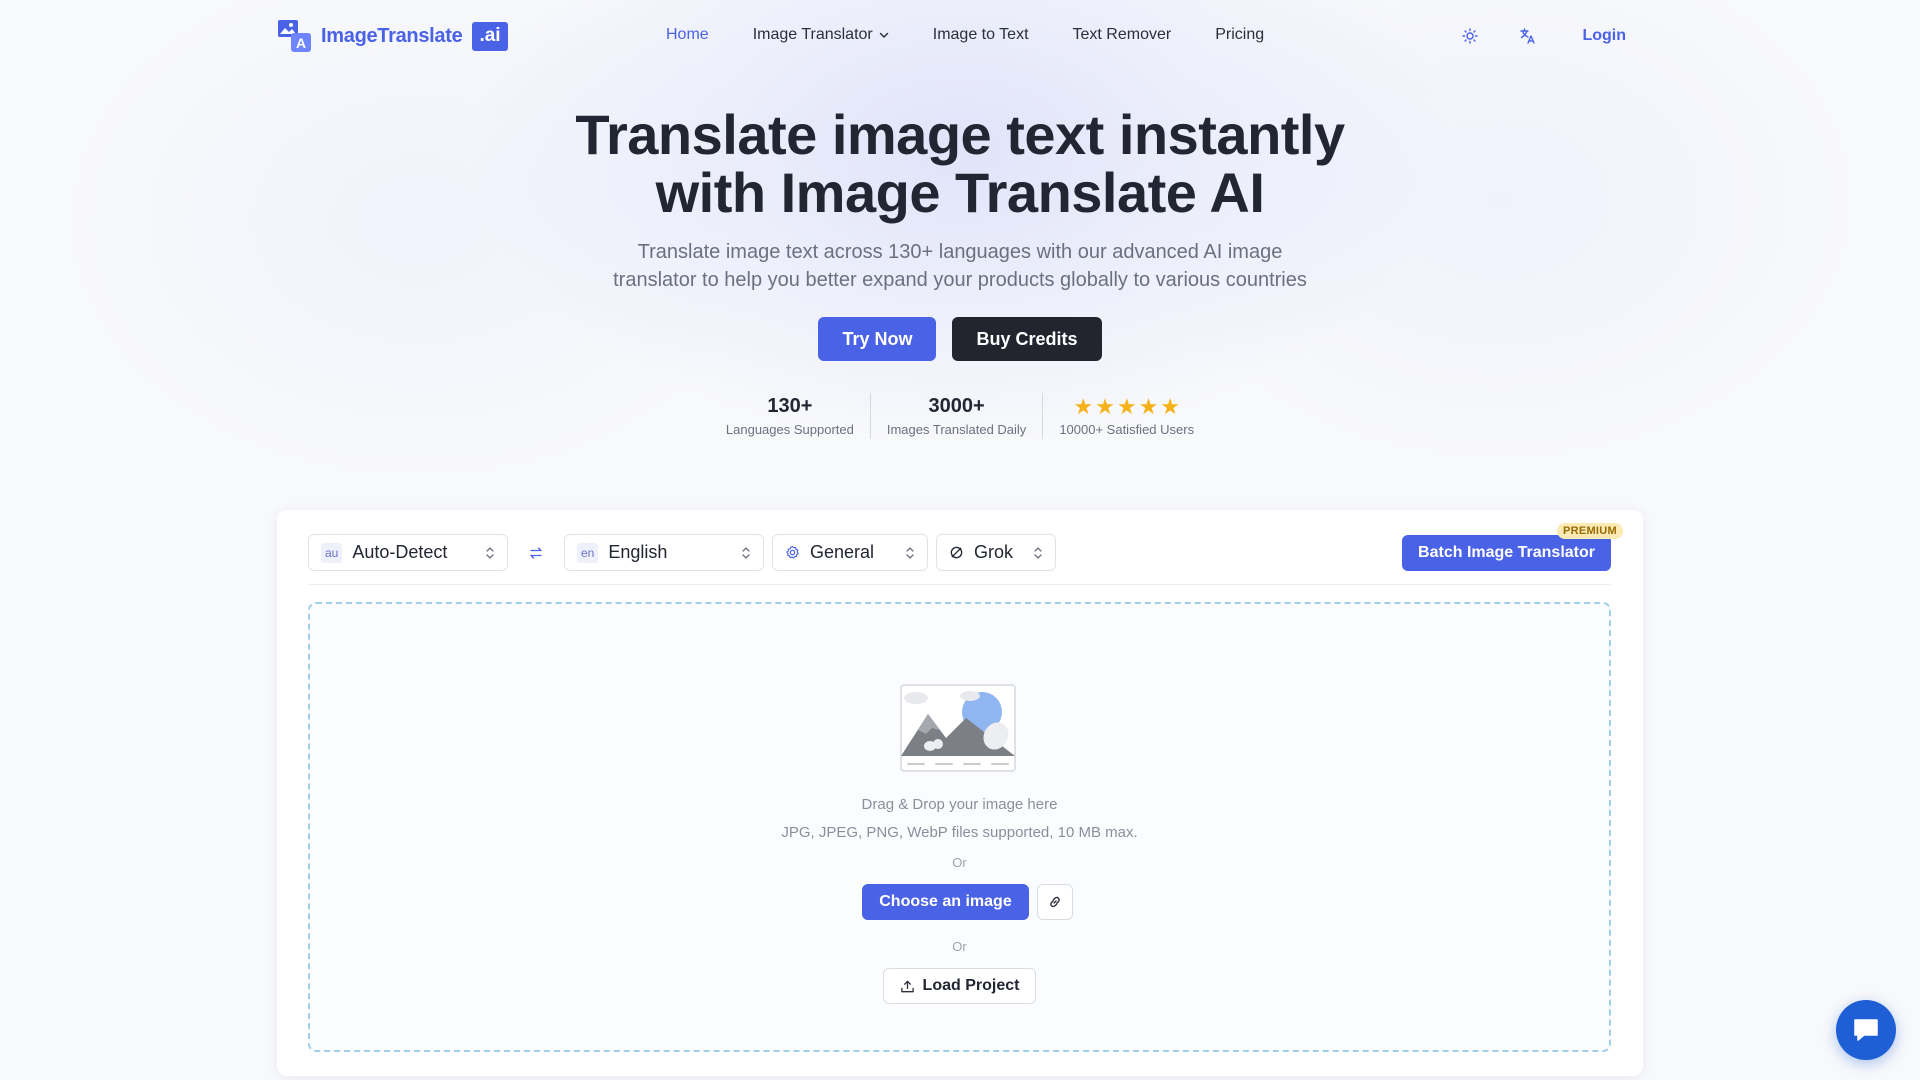 Image resolution: width=1920 pixels, height=1080 pixels. I want to click on target-language-code: en, so click(588, 552).